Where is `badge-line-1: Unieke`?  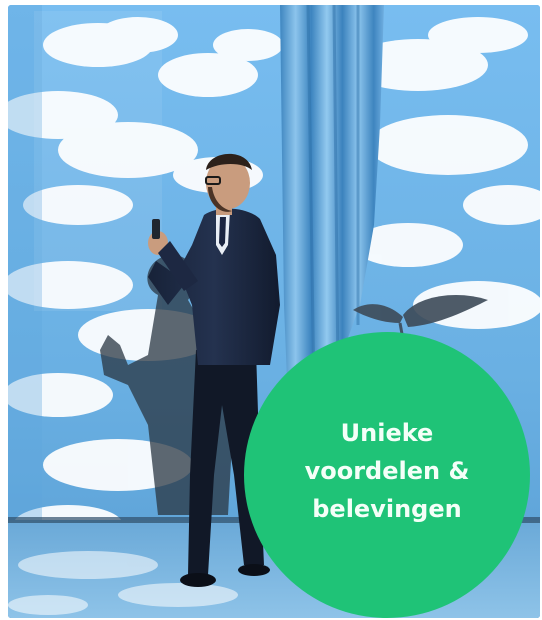
badge-line-1: Unieke is located at coordinates (387, 433).